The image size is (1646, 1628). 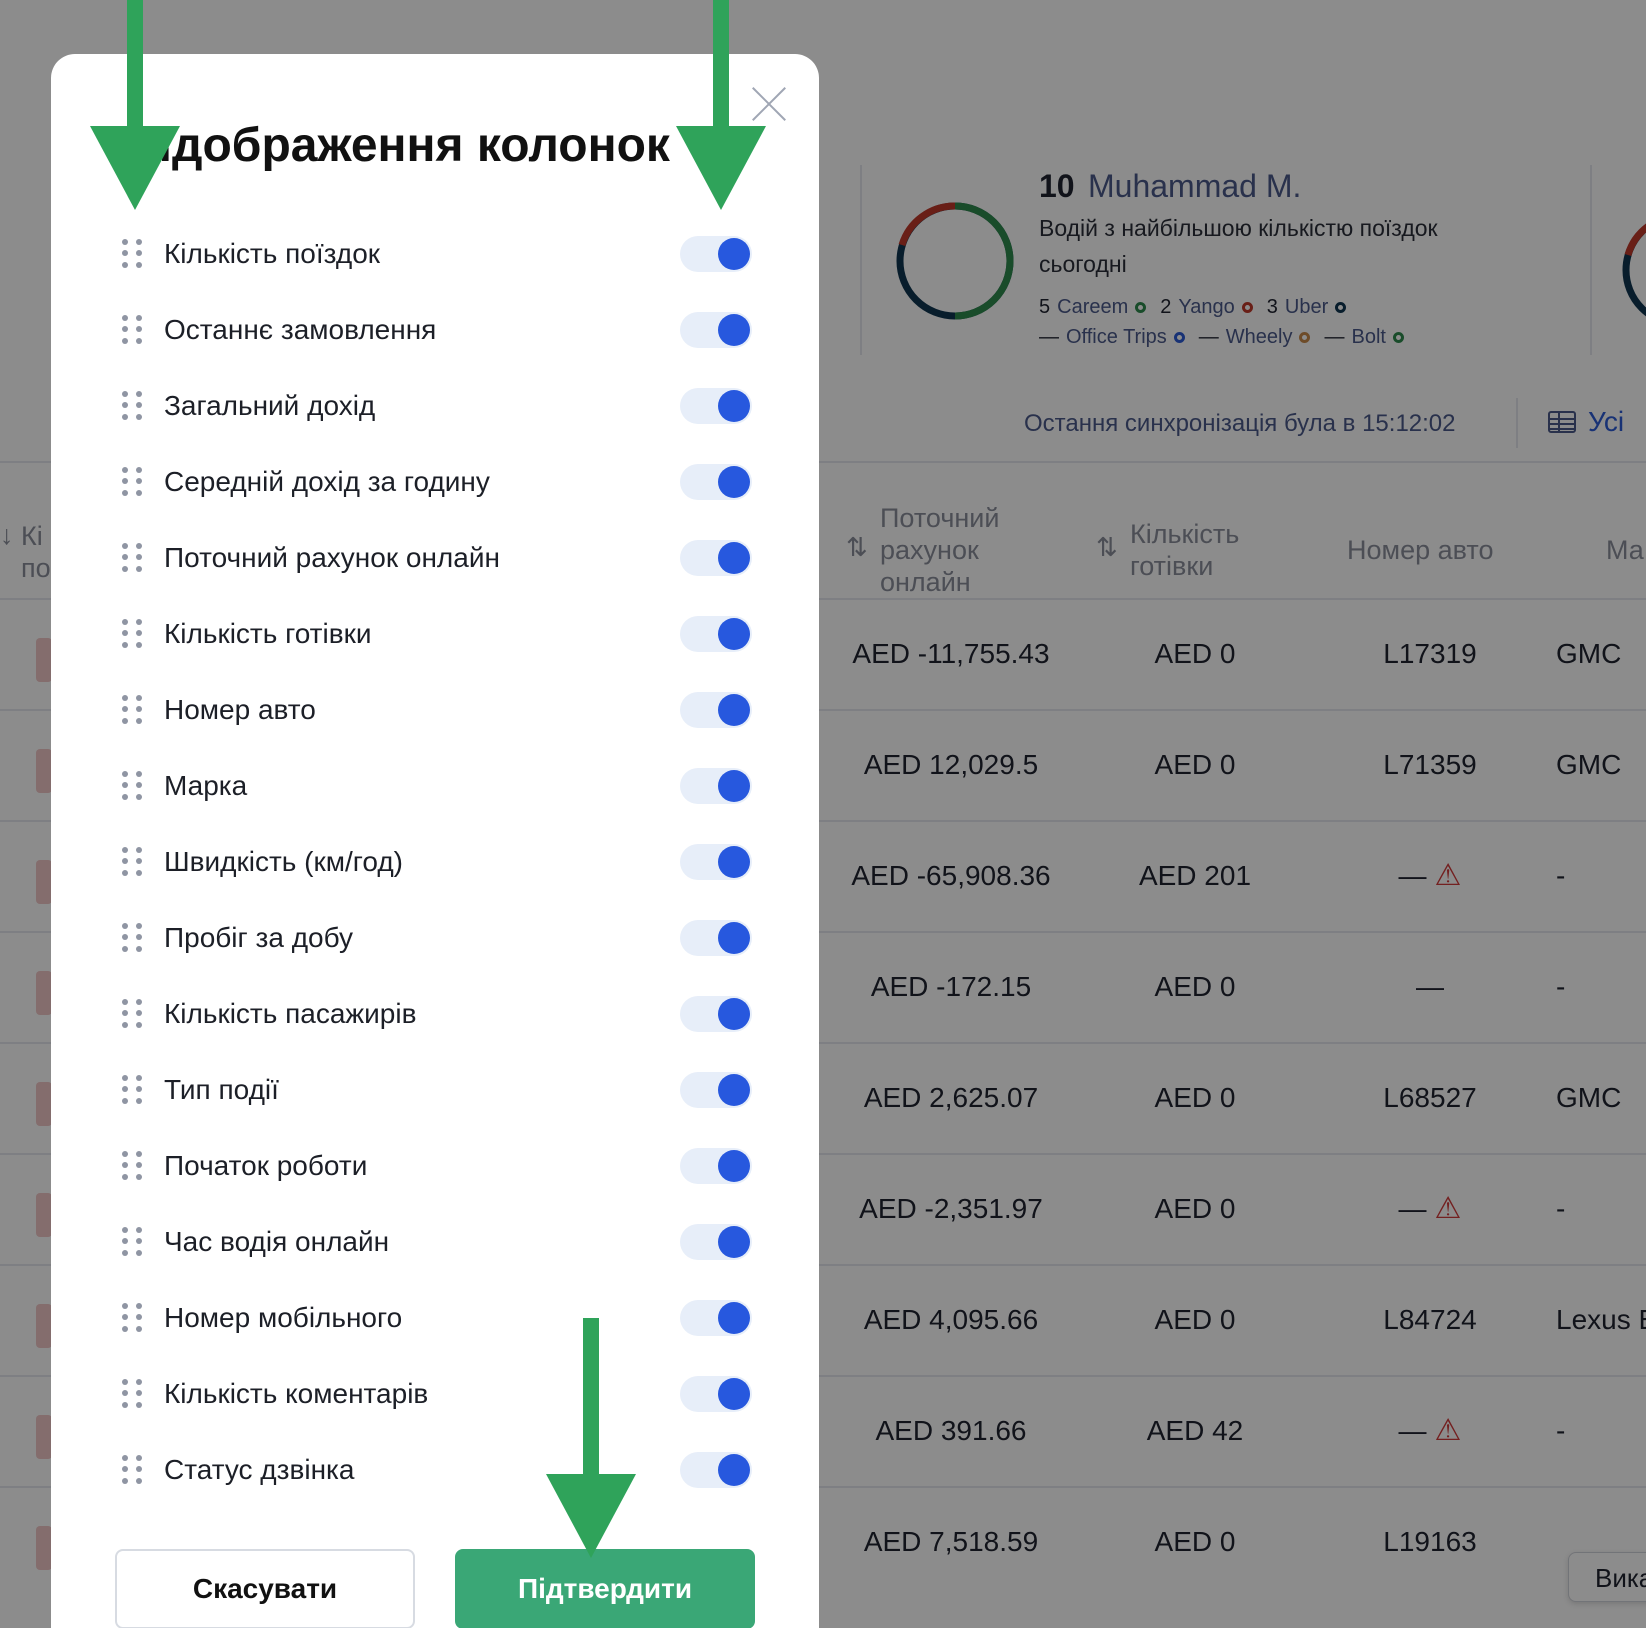 I want to click on column-toggle-row: Початок роботи, so click(x=442, y=1166).